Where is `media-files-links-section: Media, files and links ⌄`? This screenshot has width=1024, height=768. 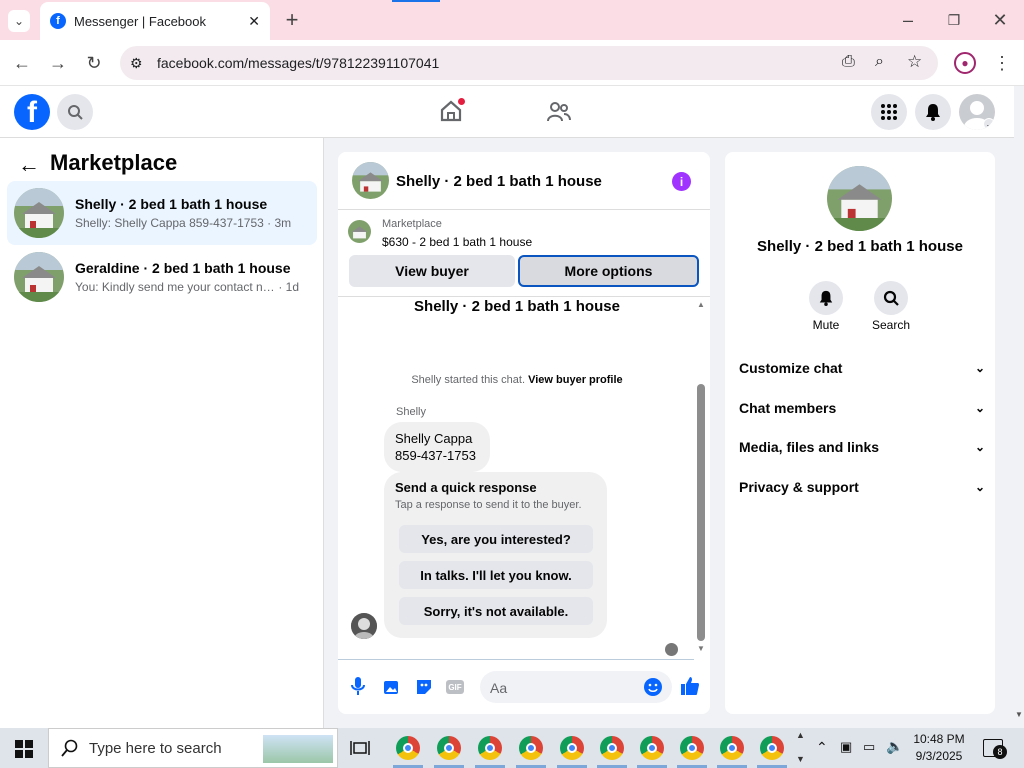
media-files-links-section: Media, files and links ⌄ is located at coordinates (862, 447).